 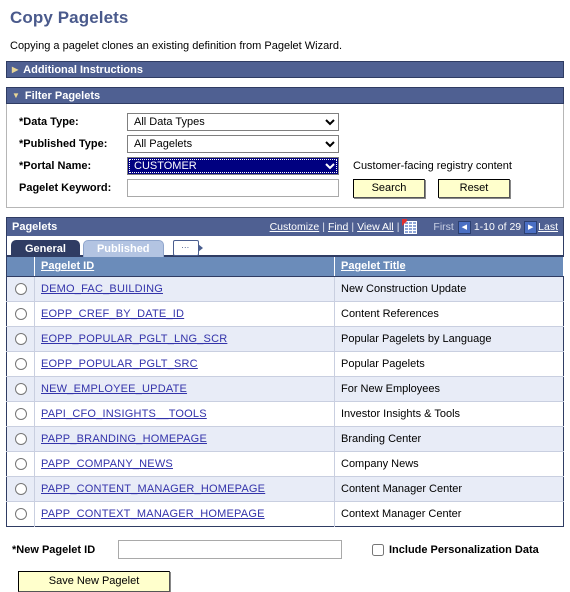 I want to click on save-new-pagelet-button: Save New Pagelet, so click(x=94, y=581).